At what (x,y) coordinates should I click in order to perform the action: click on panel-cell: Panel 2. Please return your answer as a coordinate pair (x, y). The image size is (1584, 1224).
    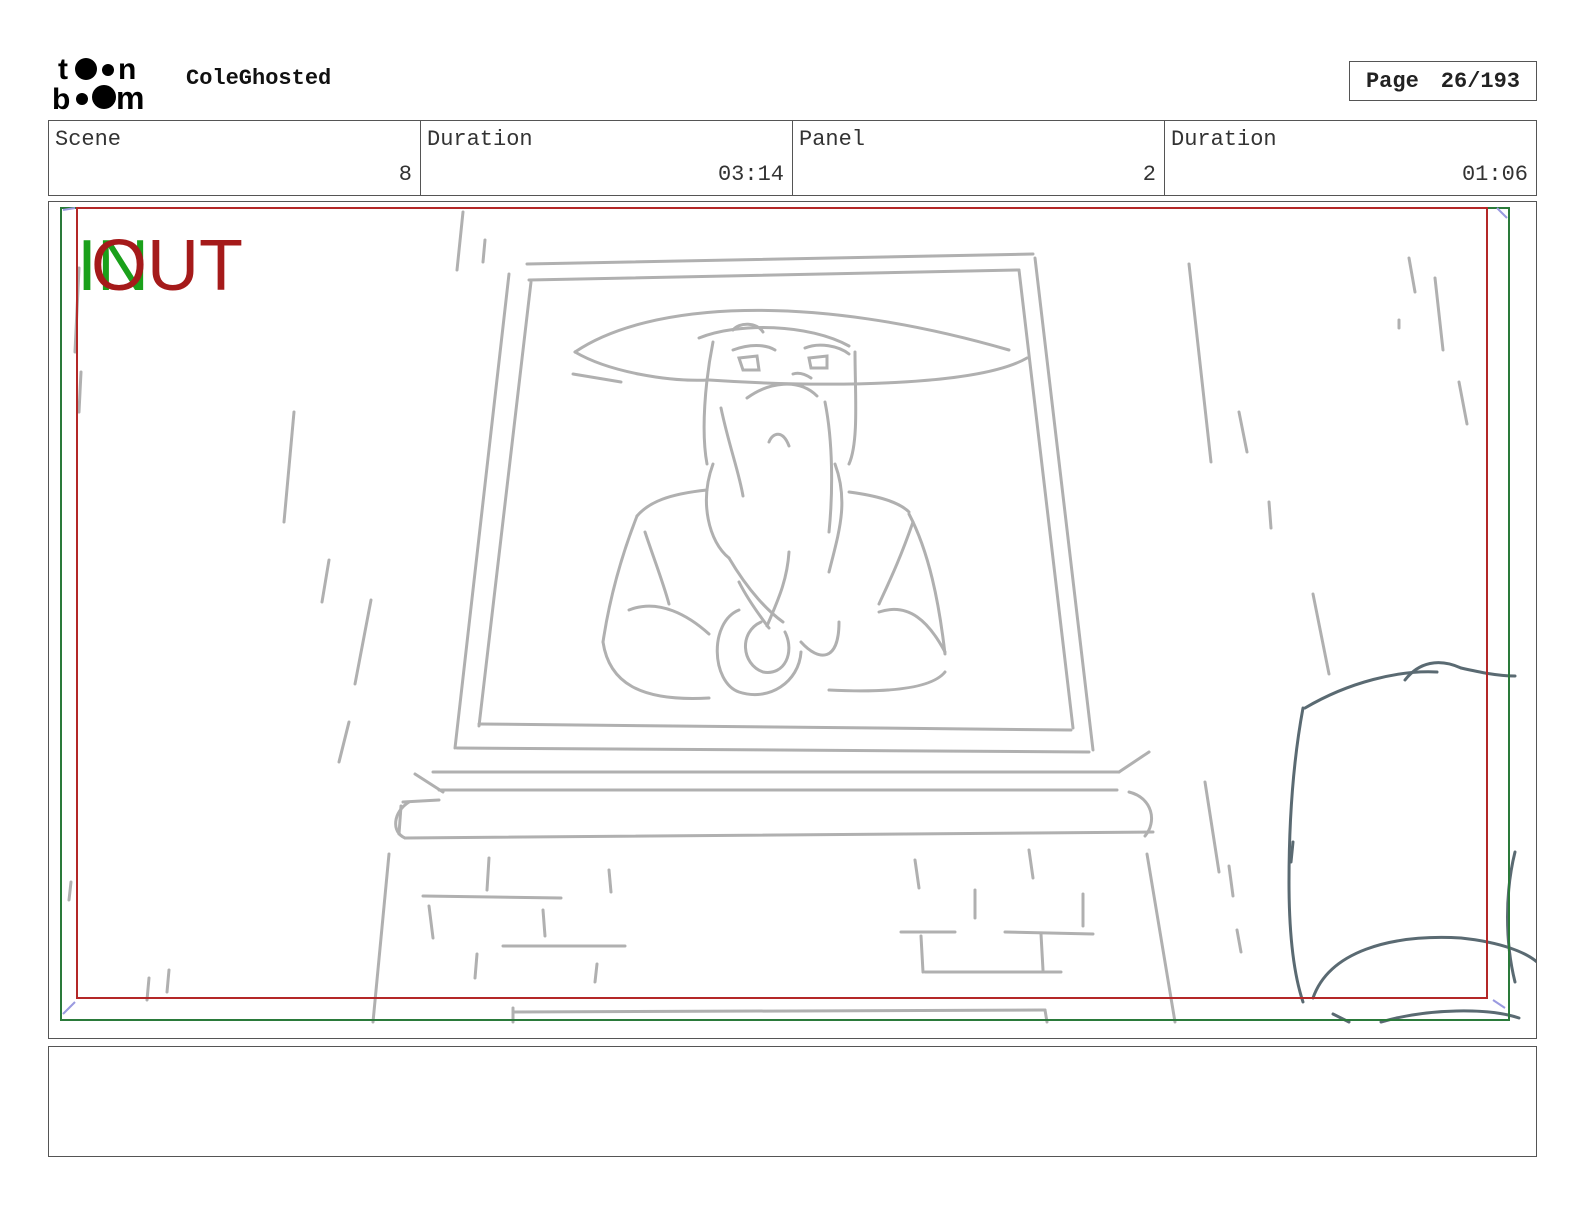
    Looking at the image, I should click on (979, 158).